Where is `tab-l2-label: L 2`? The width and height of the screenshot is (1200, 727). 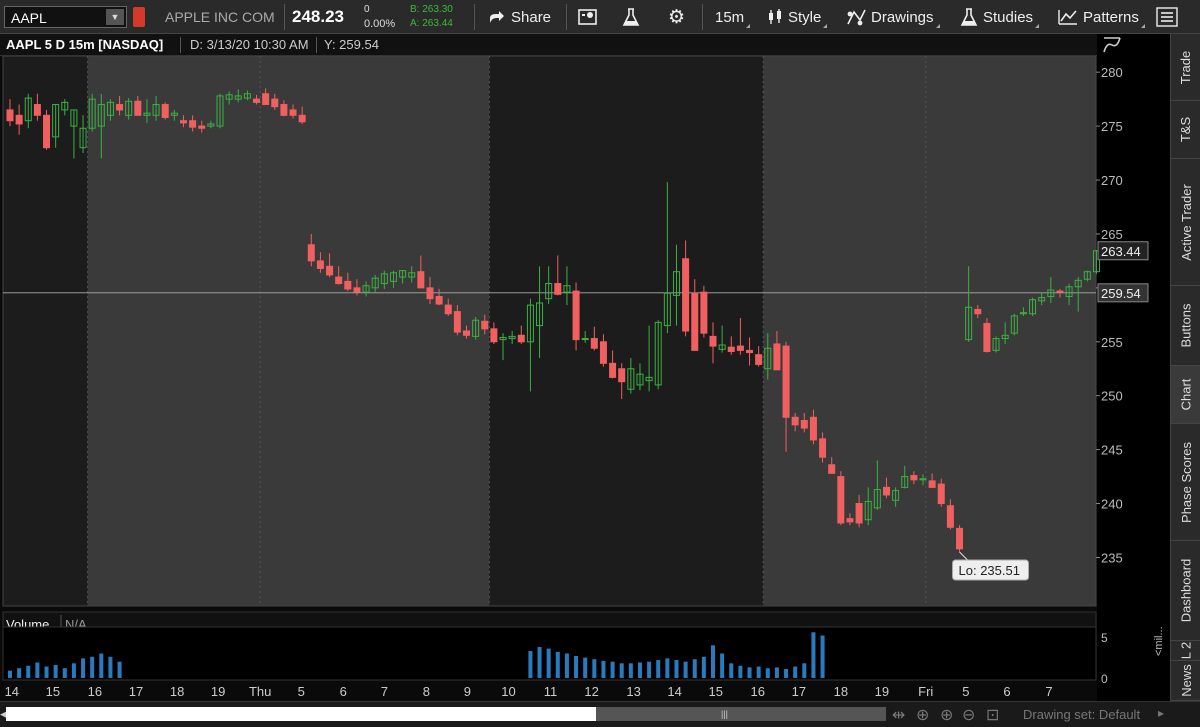
tab-l2-label: L 2 is located at coordinates (1186, 650).